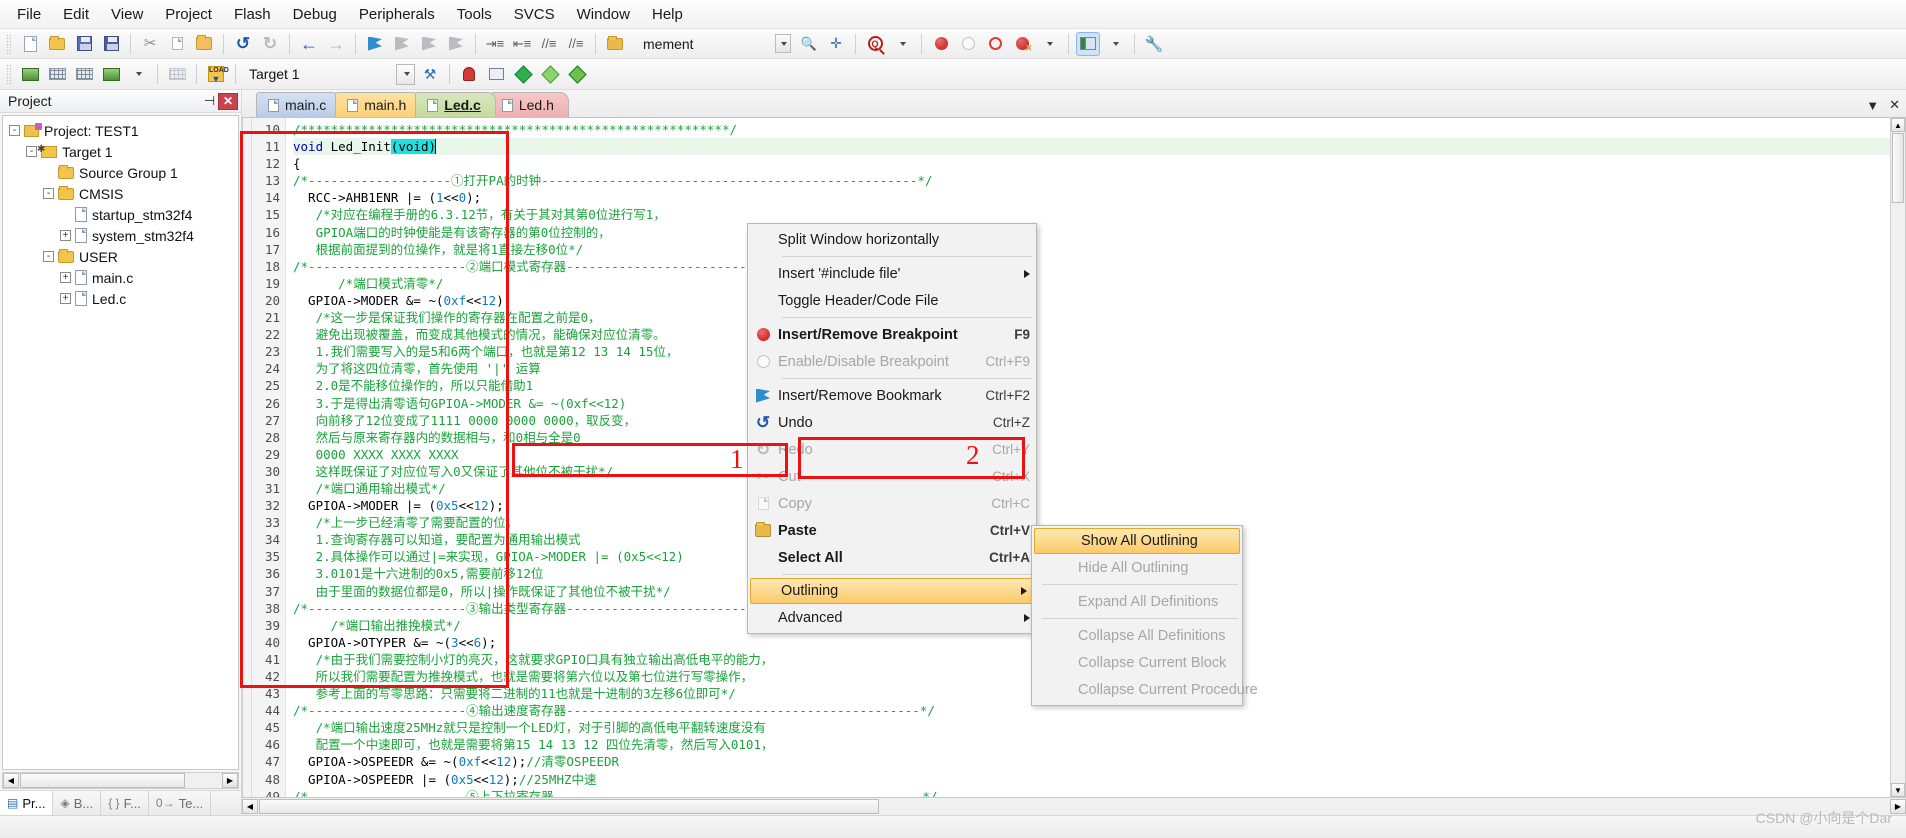  Describe the element at coordinates (204, 44) in the screenshot. I see `paste-icon` at that location.